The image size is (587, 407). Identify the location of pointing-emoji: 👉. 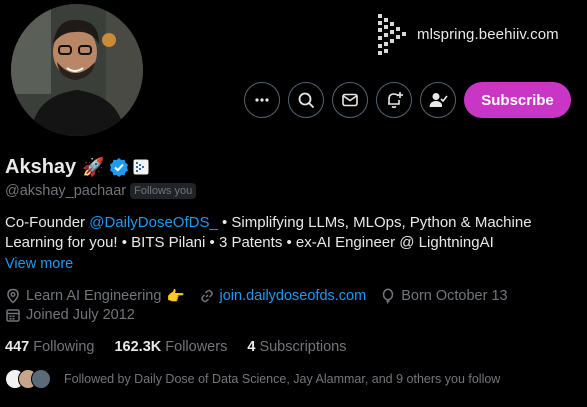
(175, 296).